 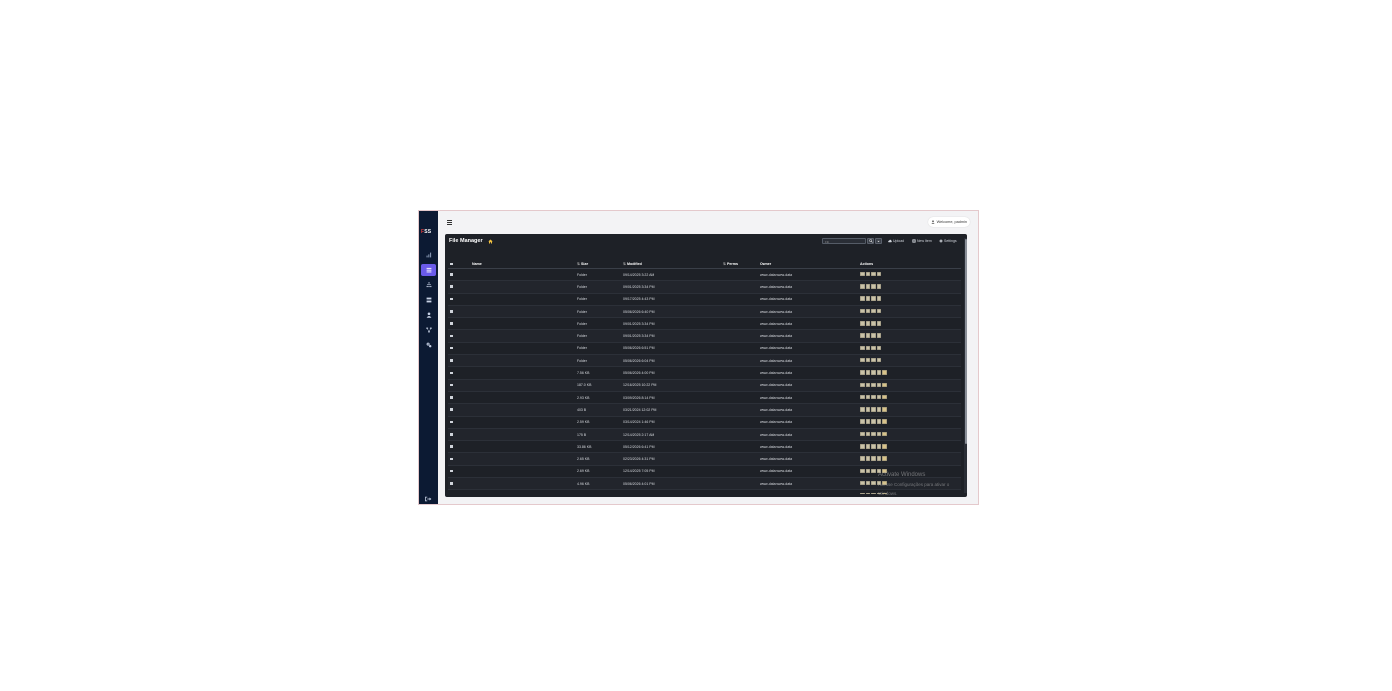 I want to click on logout-button, so click(x=428, y=495).